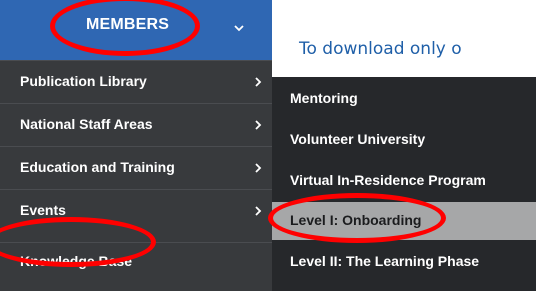  I want to click on sidebar-item-publication-library: Publication Library, so click(136, 81).